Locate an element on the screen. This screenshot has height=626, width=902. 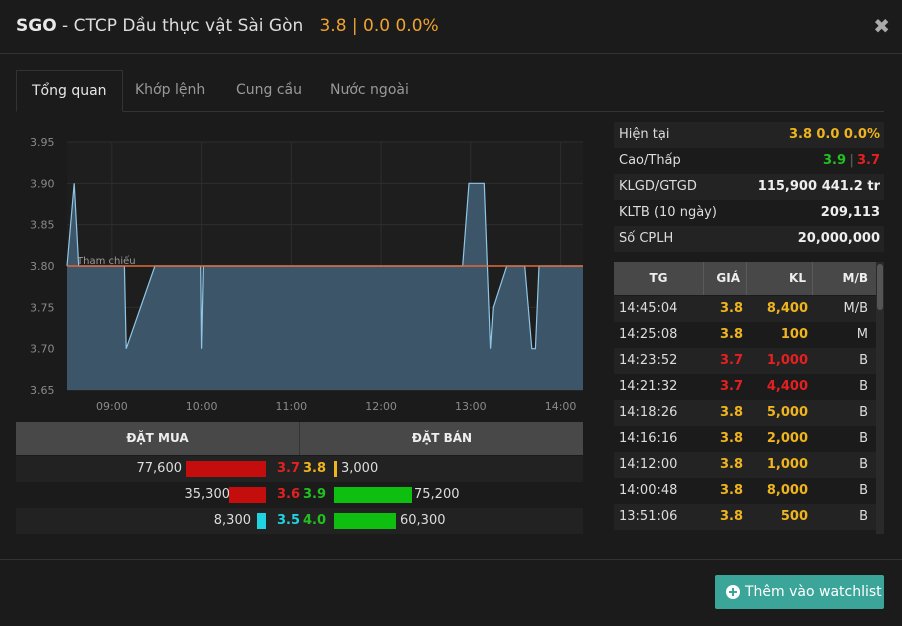
col-time: TG is located at coordinates (659, 278).